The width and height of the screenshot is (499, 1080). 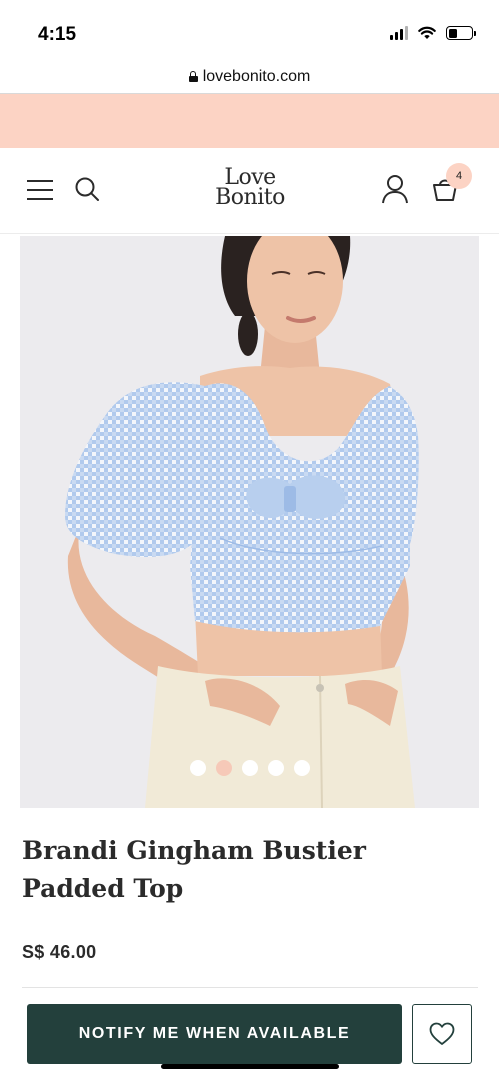 I want to click on account-button, so click(x=395, y=189).